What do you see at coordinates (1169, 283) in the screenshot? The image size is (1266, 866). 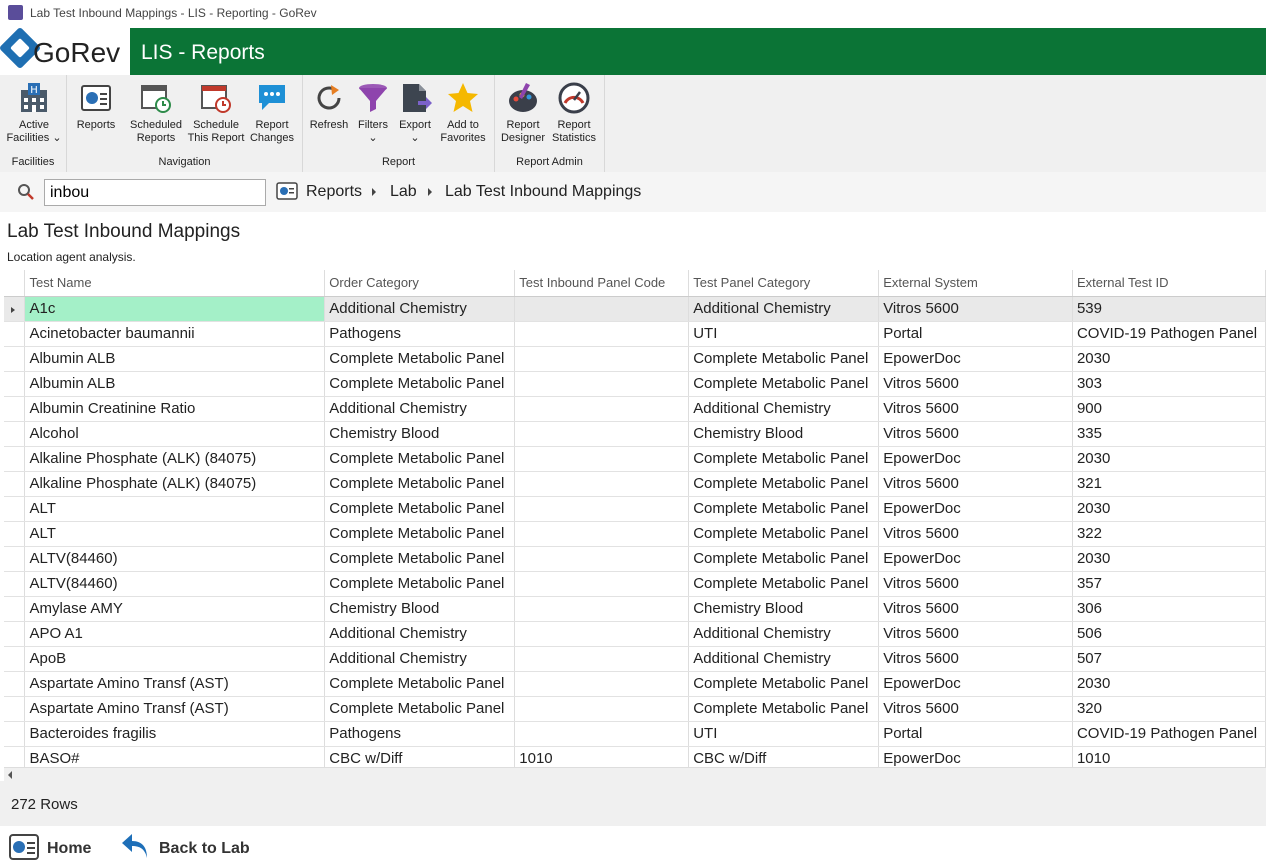 I see `column-header: External Test ID` at bounding box center [1169, 283].